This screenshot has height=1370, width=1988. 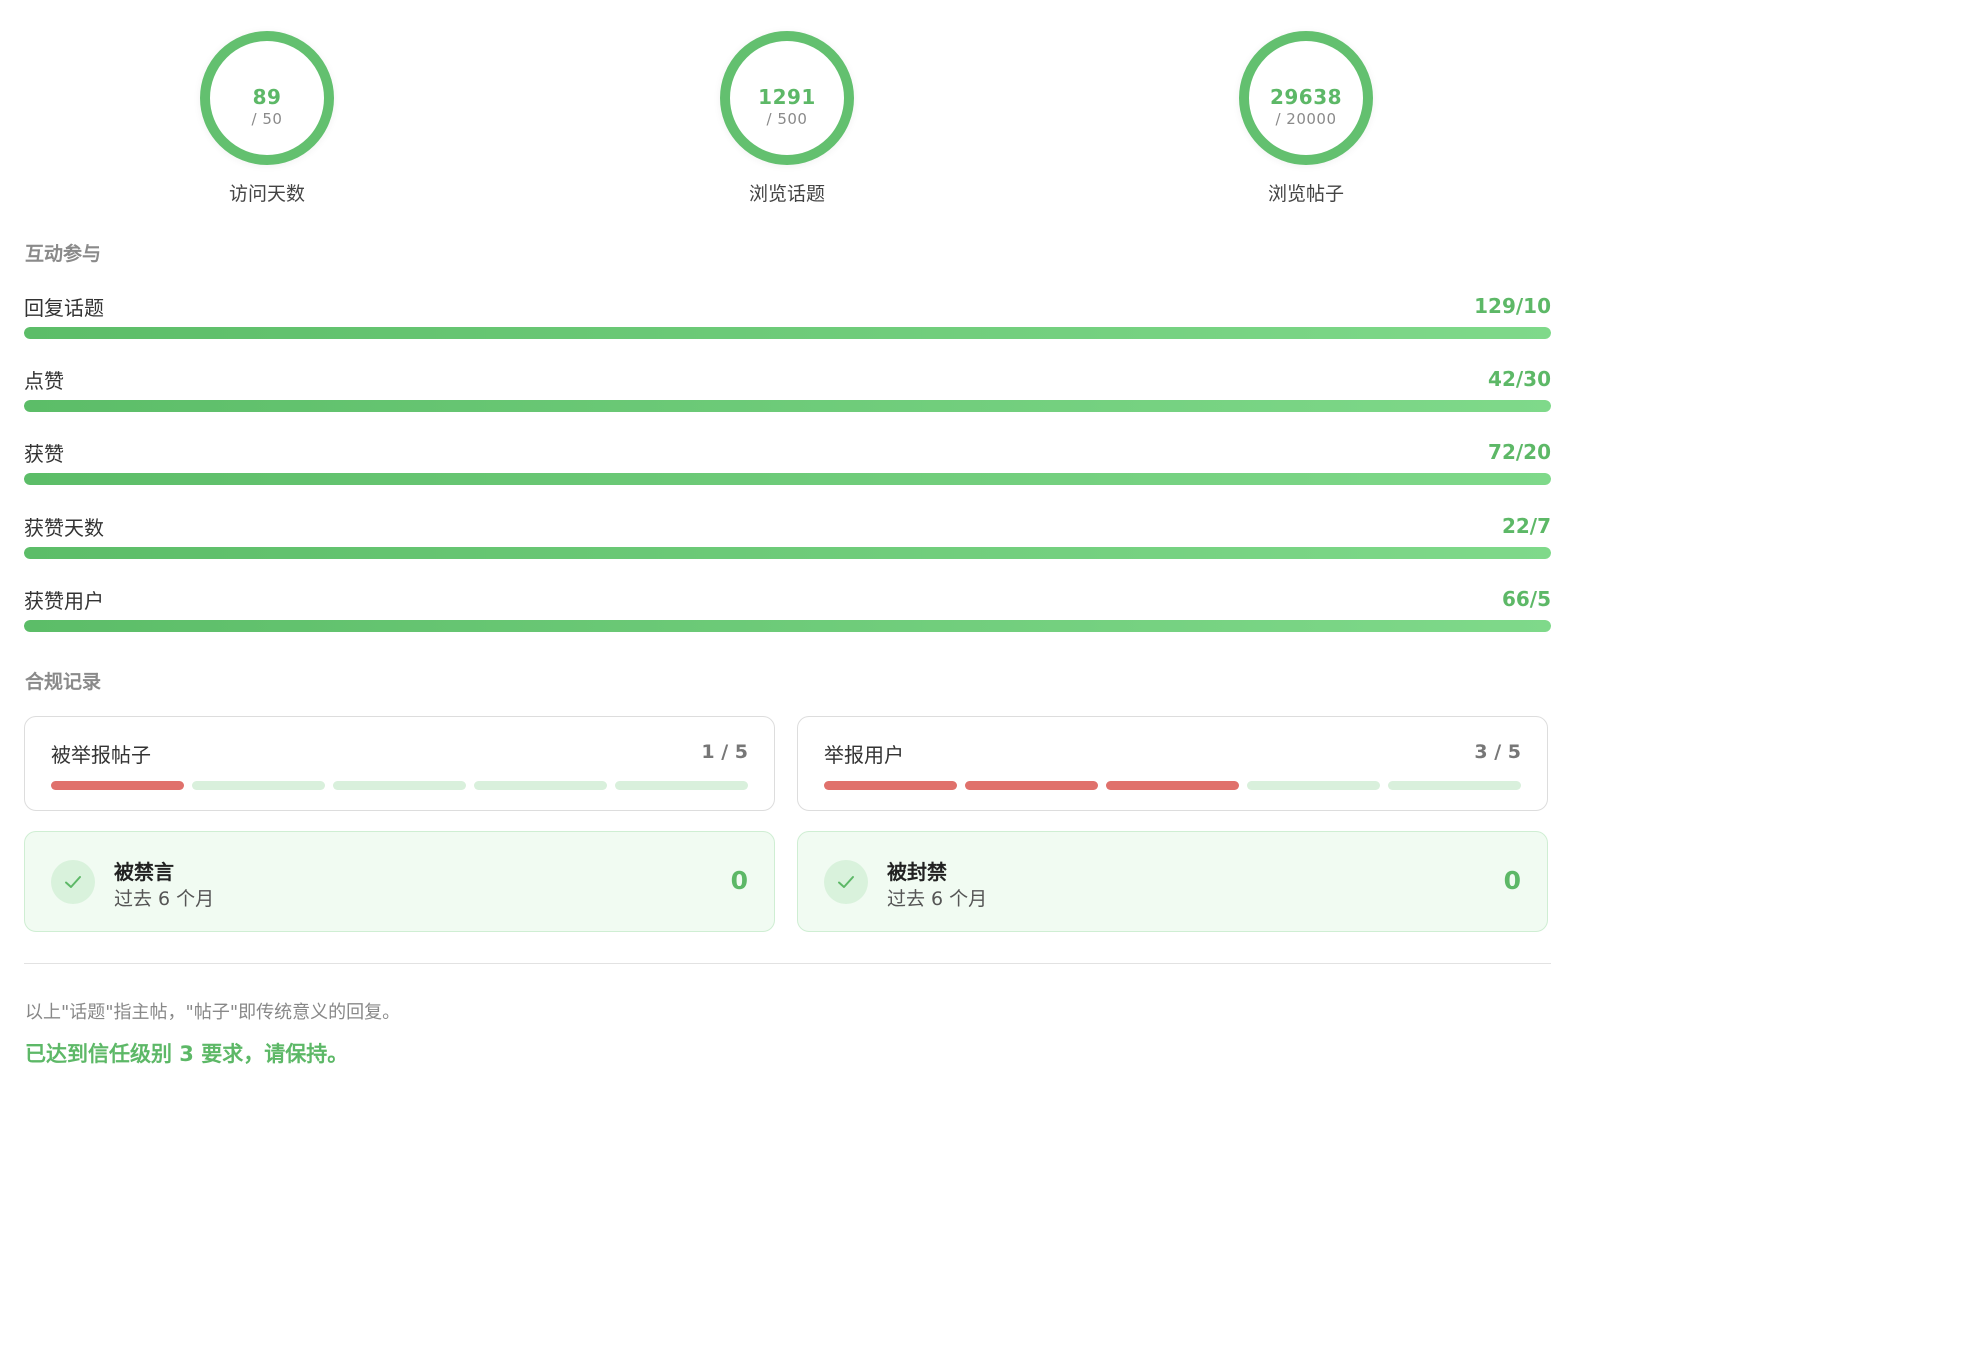 I want to click on progress-label: 回复话题, so click(x=64, y=308).